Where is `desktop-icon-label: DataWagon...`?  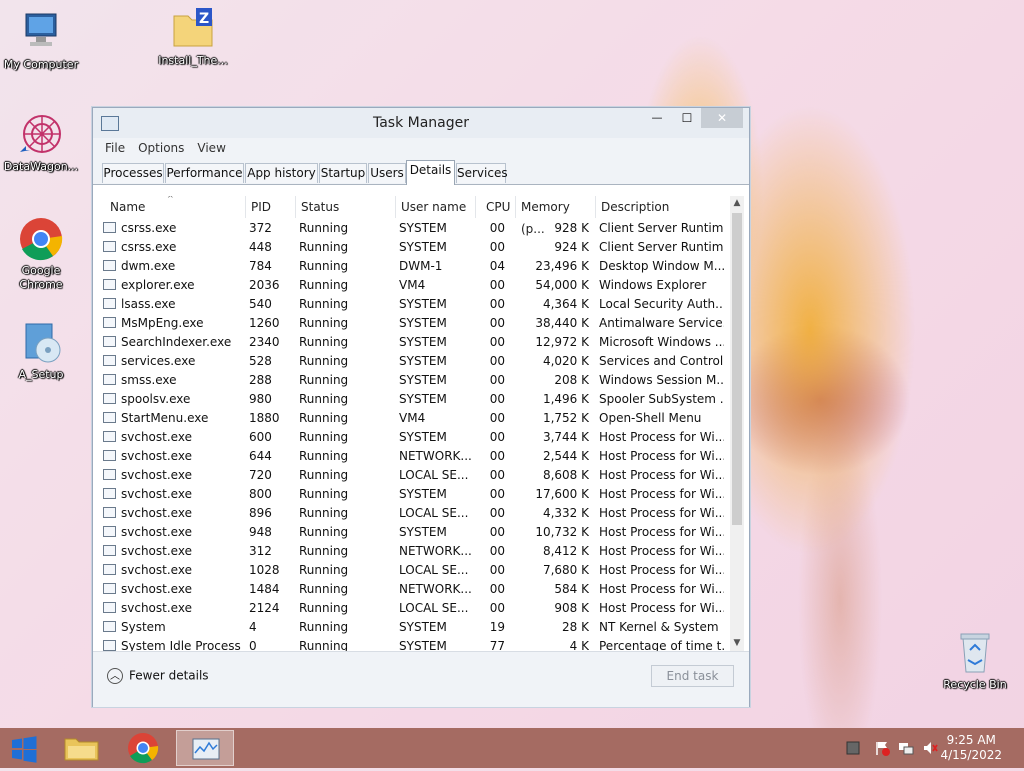 desktop-icon-label: DataWagon... is located at coordinates (41, 166).